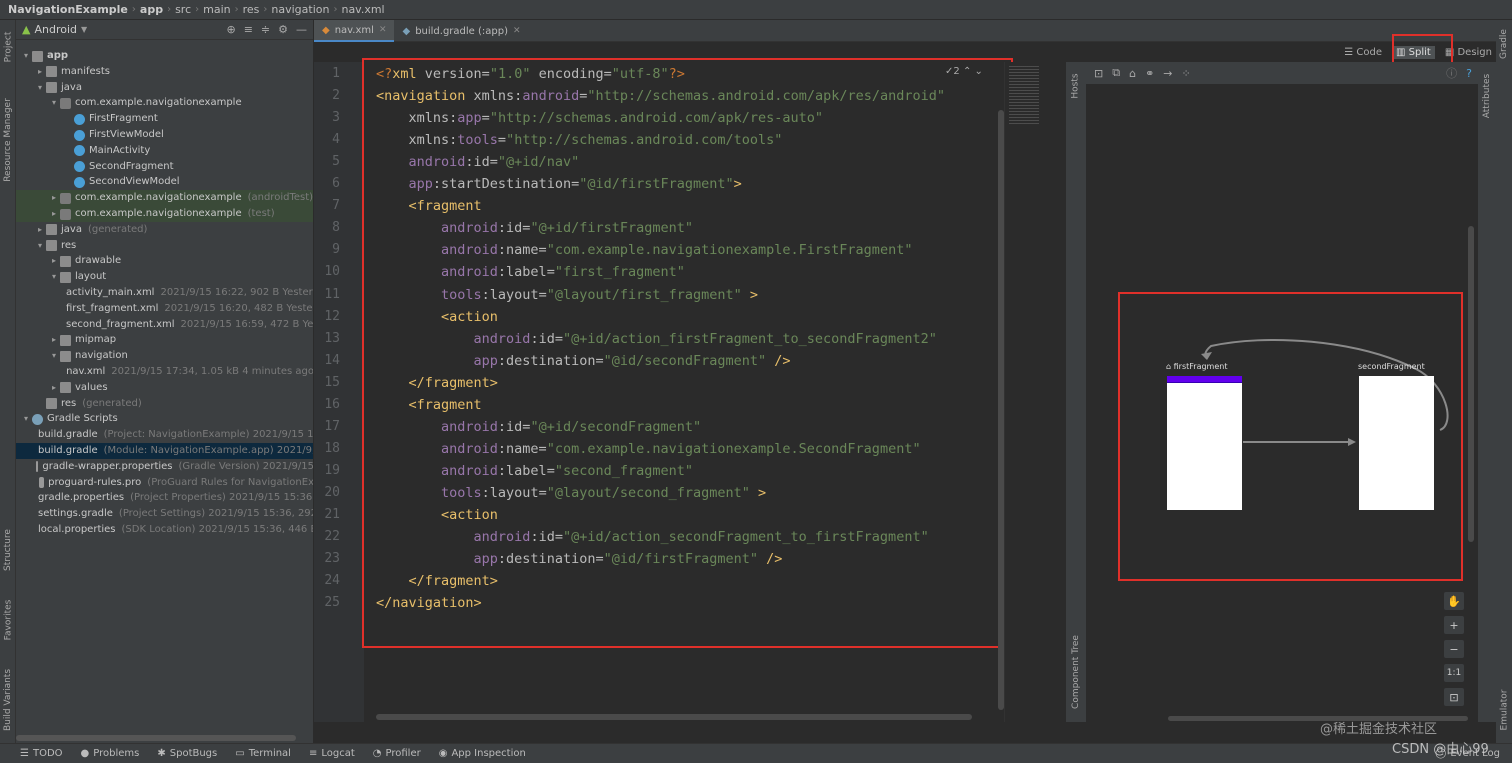  Describe the element at coordinates (482, 753) in the screenshot. I see `app-inspection-tool-button: ◉ App Inspection` at that location.